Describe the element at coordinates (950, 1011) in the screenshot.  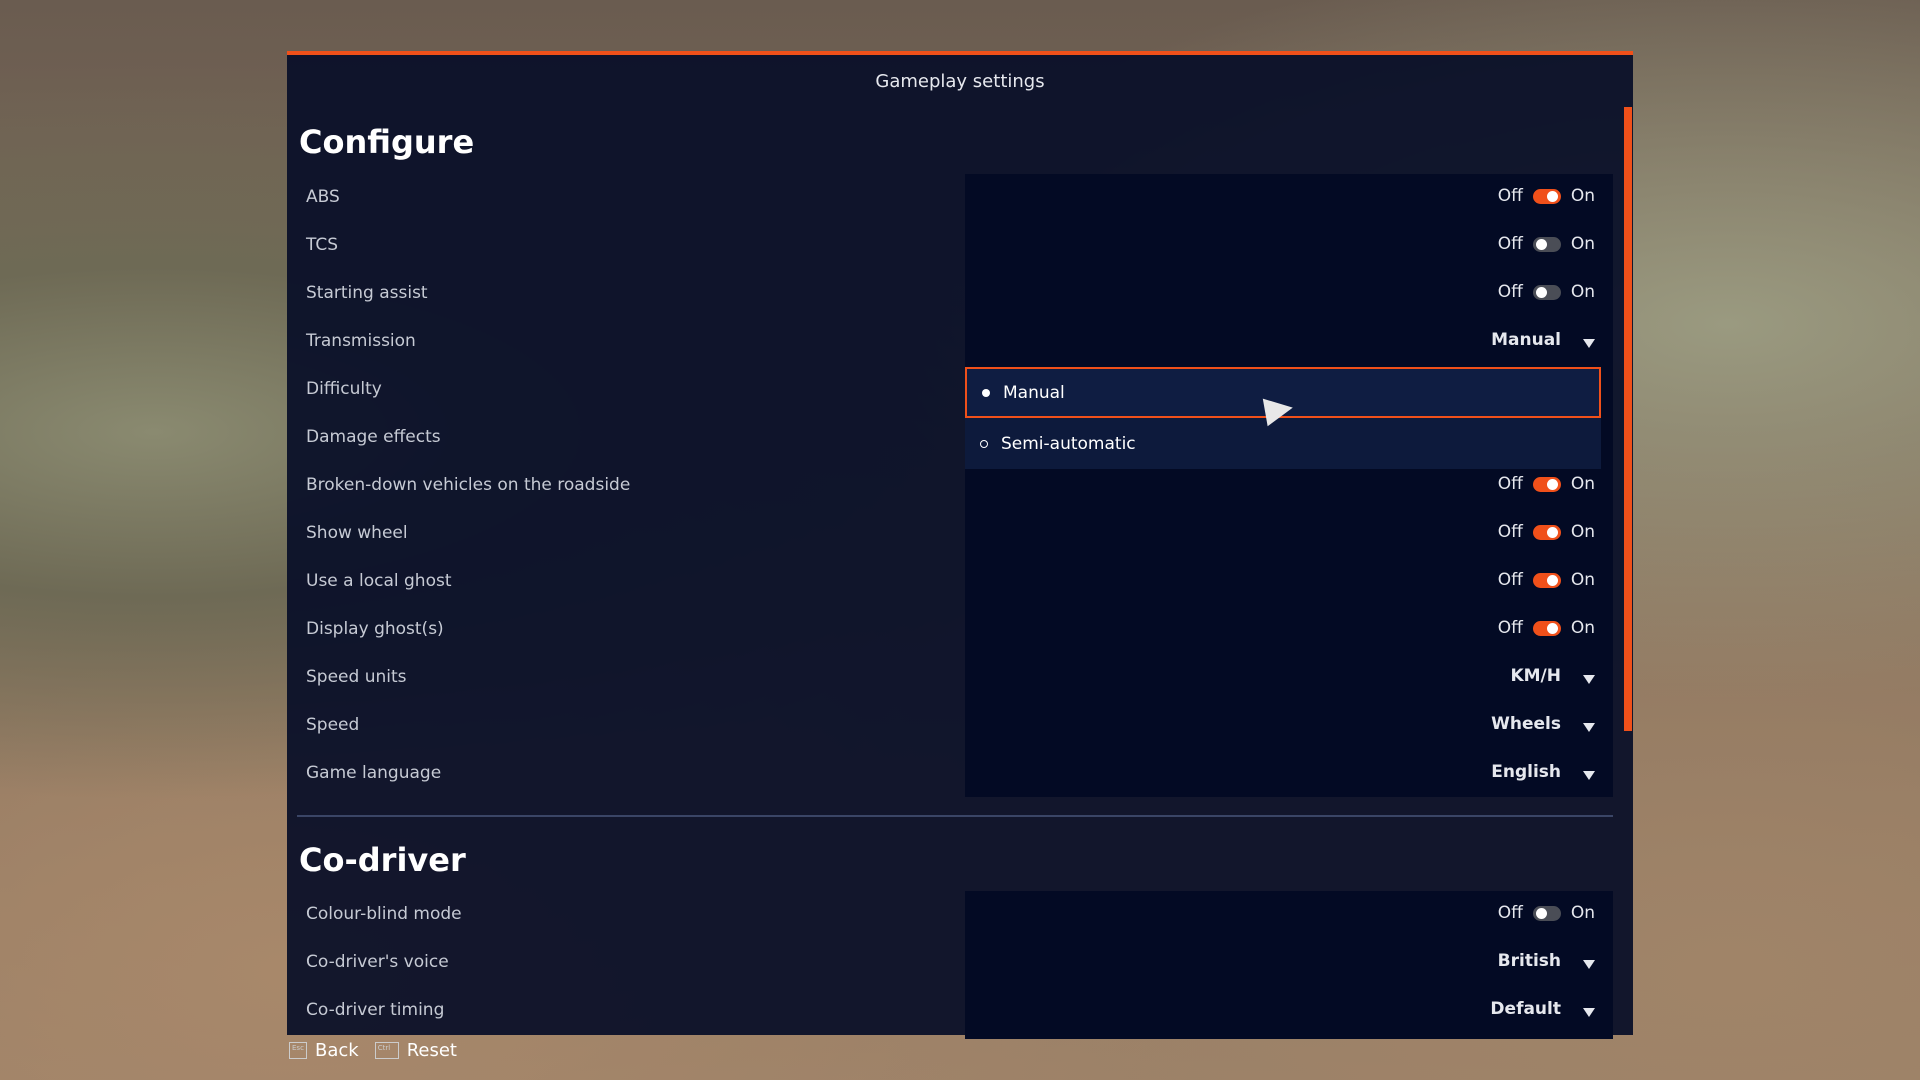
I see `setting-row-co-driver-timing: Co-driver timing Default` at that location.